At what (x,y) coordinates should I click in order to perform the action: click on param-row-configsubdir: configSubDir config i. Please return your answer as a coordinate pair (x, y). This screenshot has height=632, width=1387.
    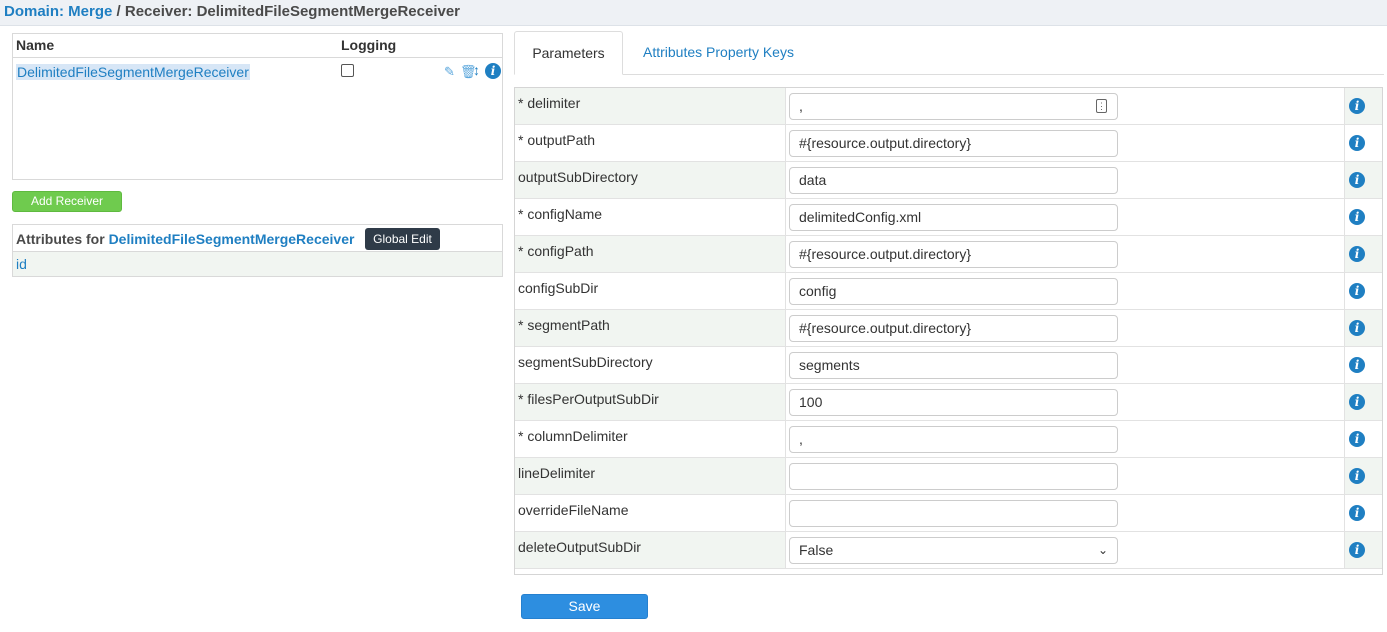
    Looking at the image, I should click on (948, 291).